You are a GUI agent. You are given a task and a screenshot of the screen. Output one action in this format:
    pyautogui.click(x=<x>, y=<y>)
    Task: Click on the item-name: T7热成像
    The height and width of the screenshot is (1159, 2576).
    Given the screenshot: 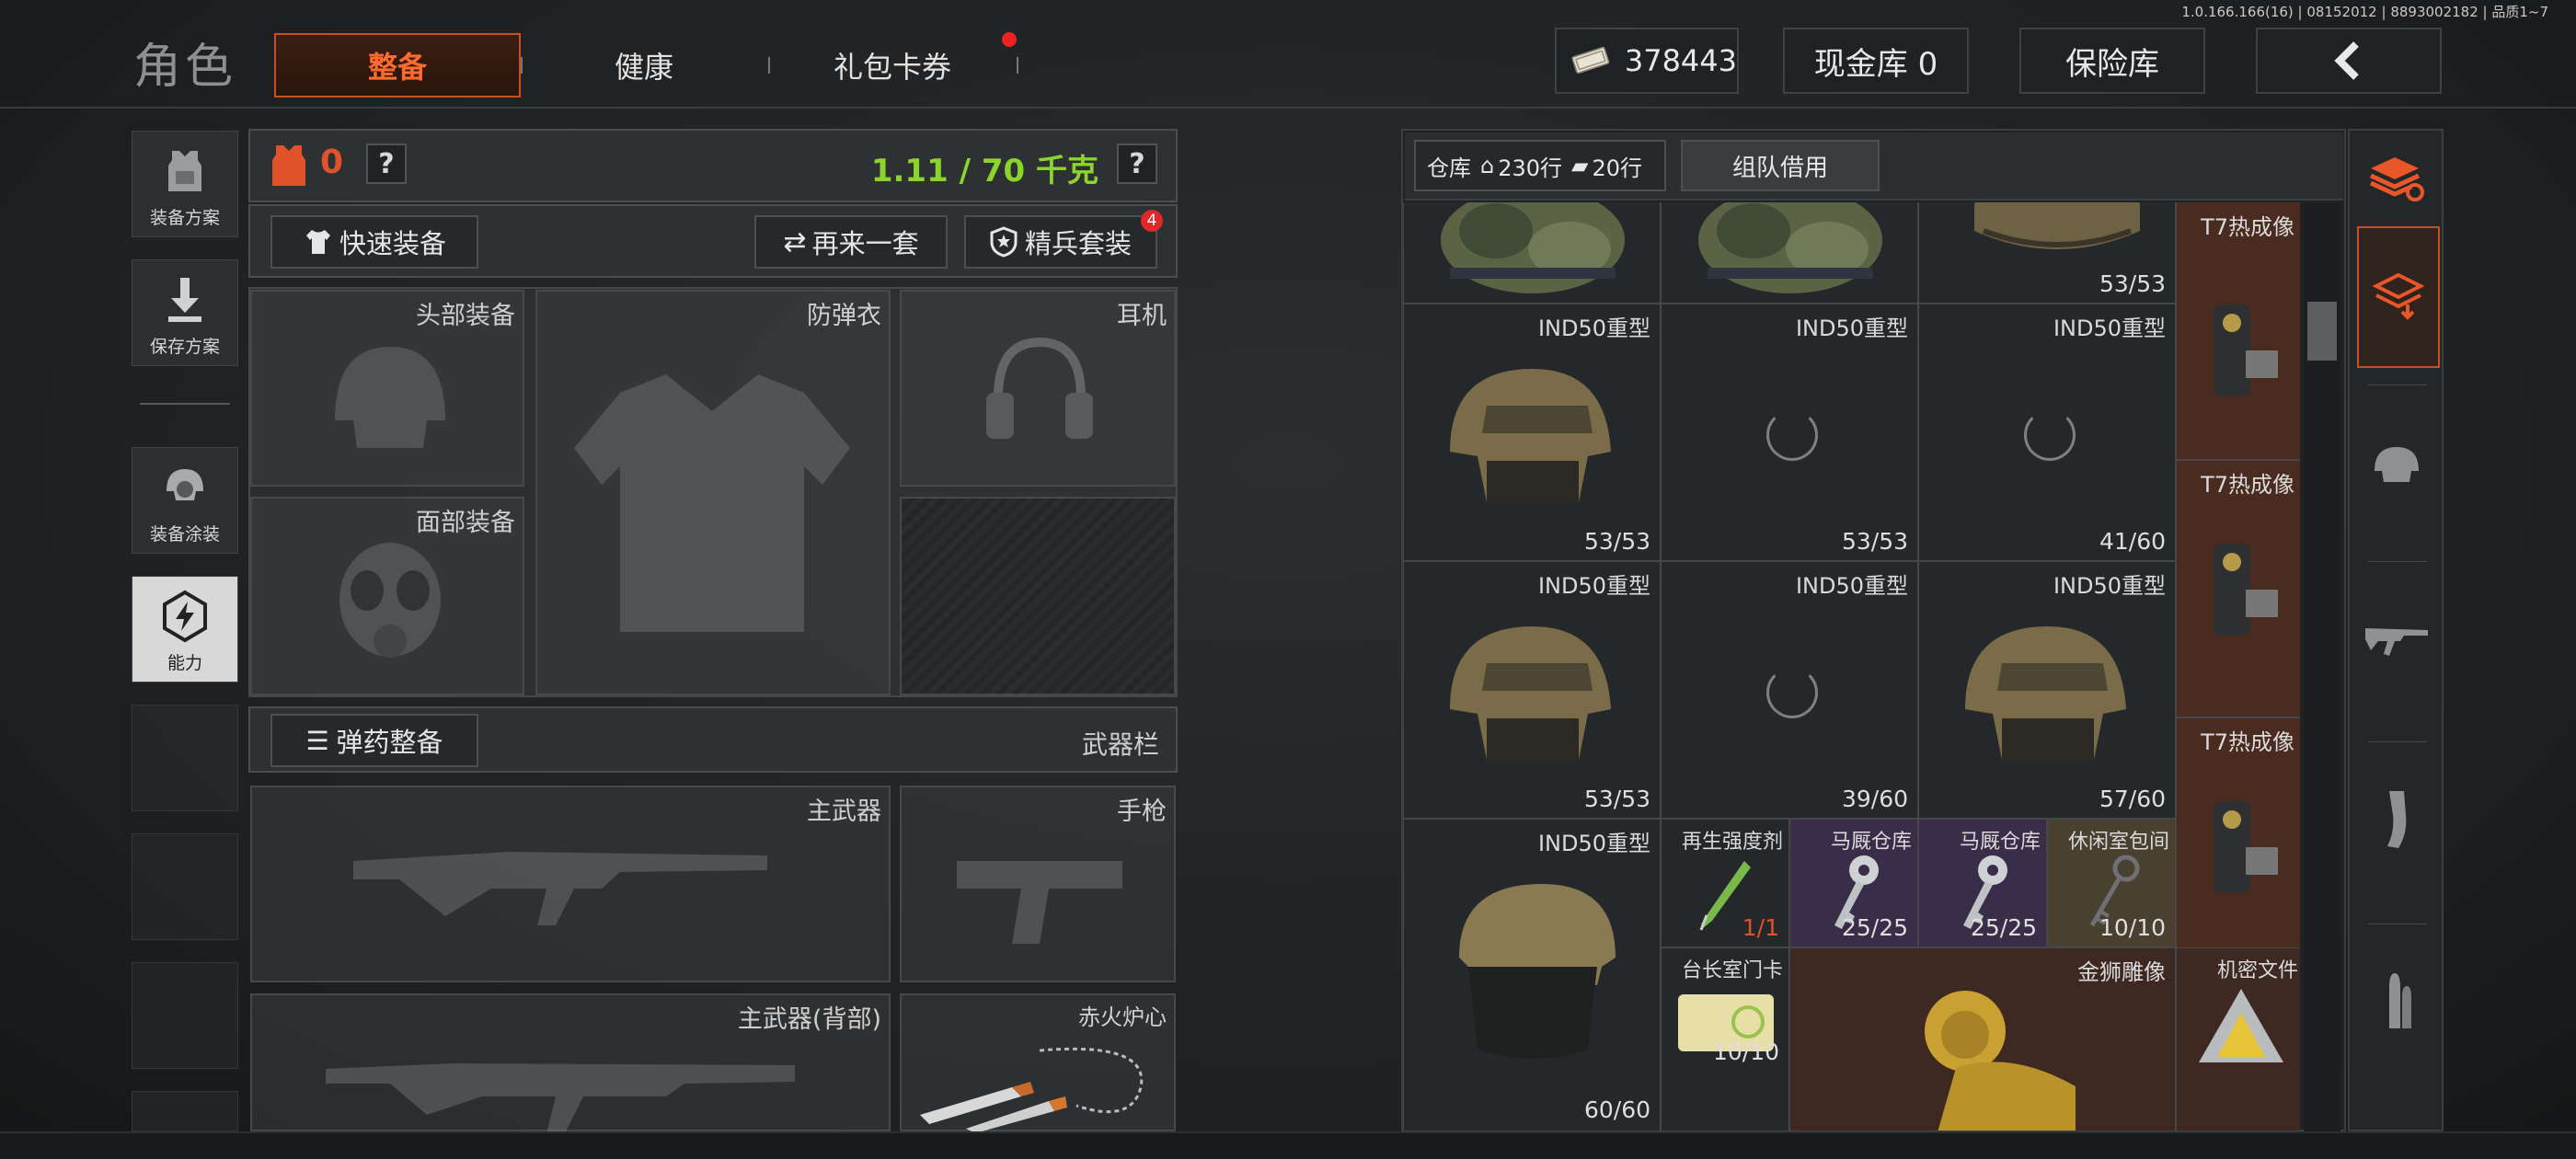 What is the action you would take?
    pyautogui.click(x=2247, y=485)
    